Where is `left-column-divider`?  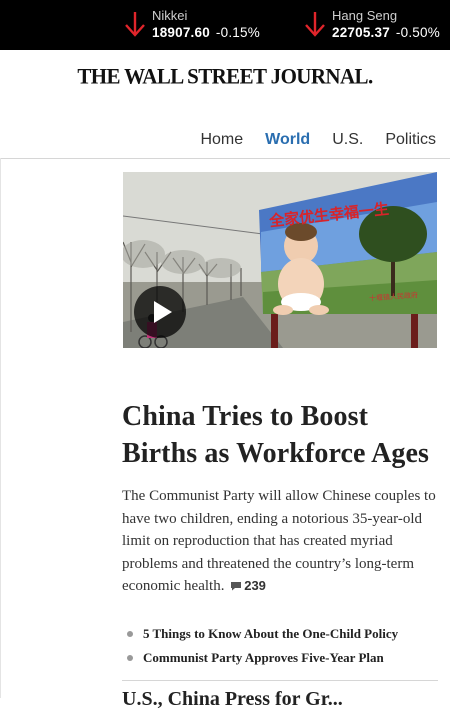 left-column-divider is located at coordinates (0, 428).